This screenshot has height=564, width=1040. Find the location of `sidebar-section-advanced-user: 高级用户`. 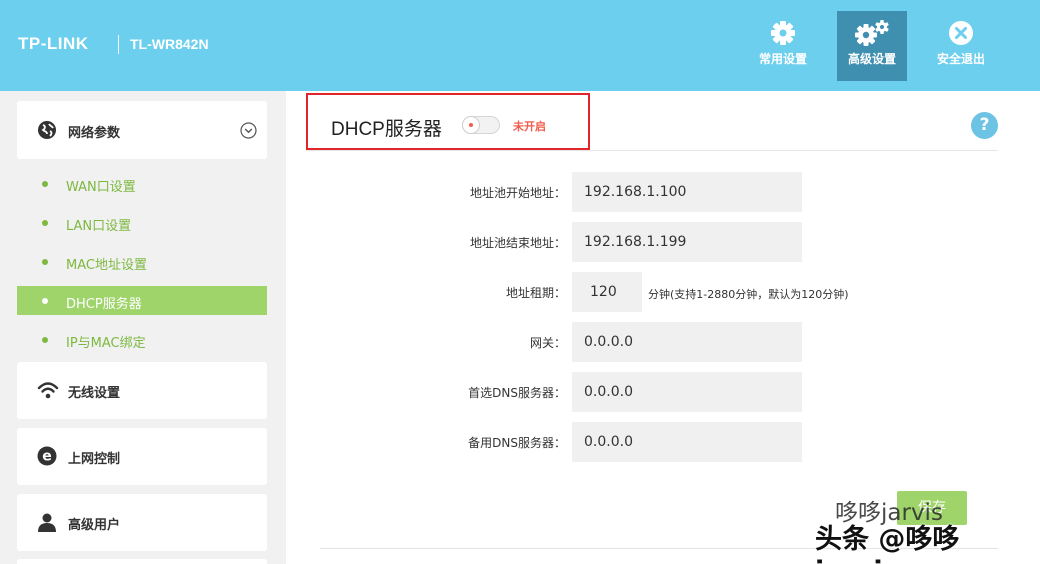

sidebar-section-advanced-user: 高级用户 is located at coordinates (142, 522).